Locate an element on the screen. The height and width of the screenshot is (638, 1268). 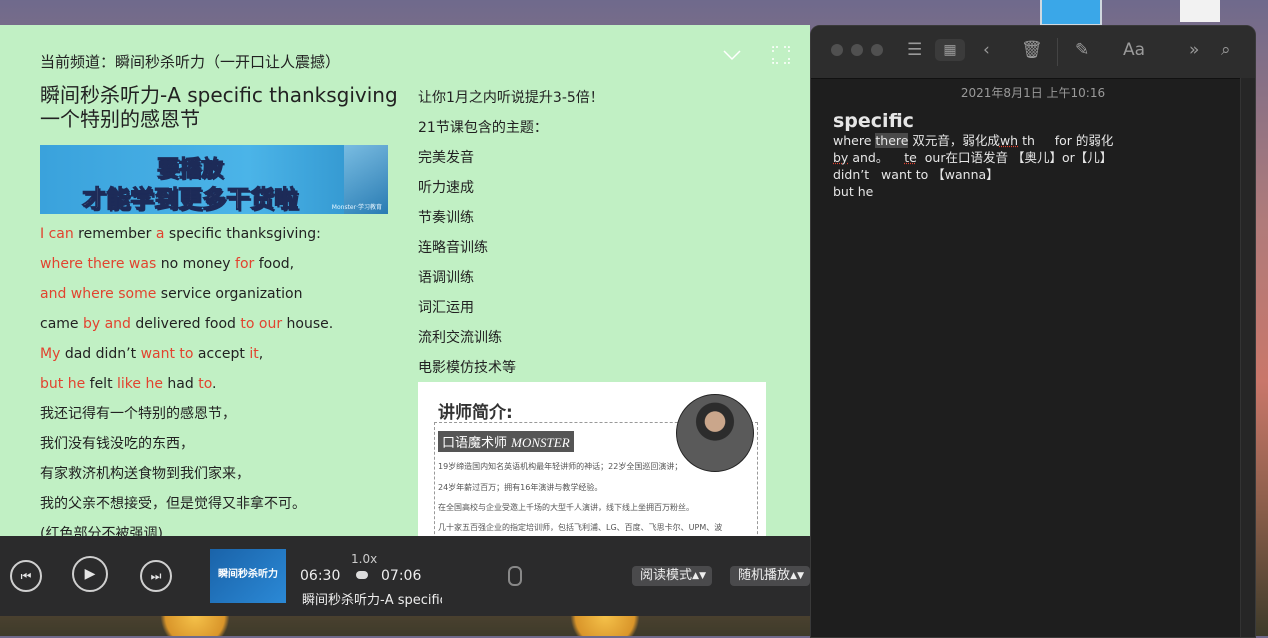
chevron-down-icon is located at coordinates (732, 55).